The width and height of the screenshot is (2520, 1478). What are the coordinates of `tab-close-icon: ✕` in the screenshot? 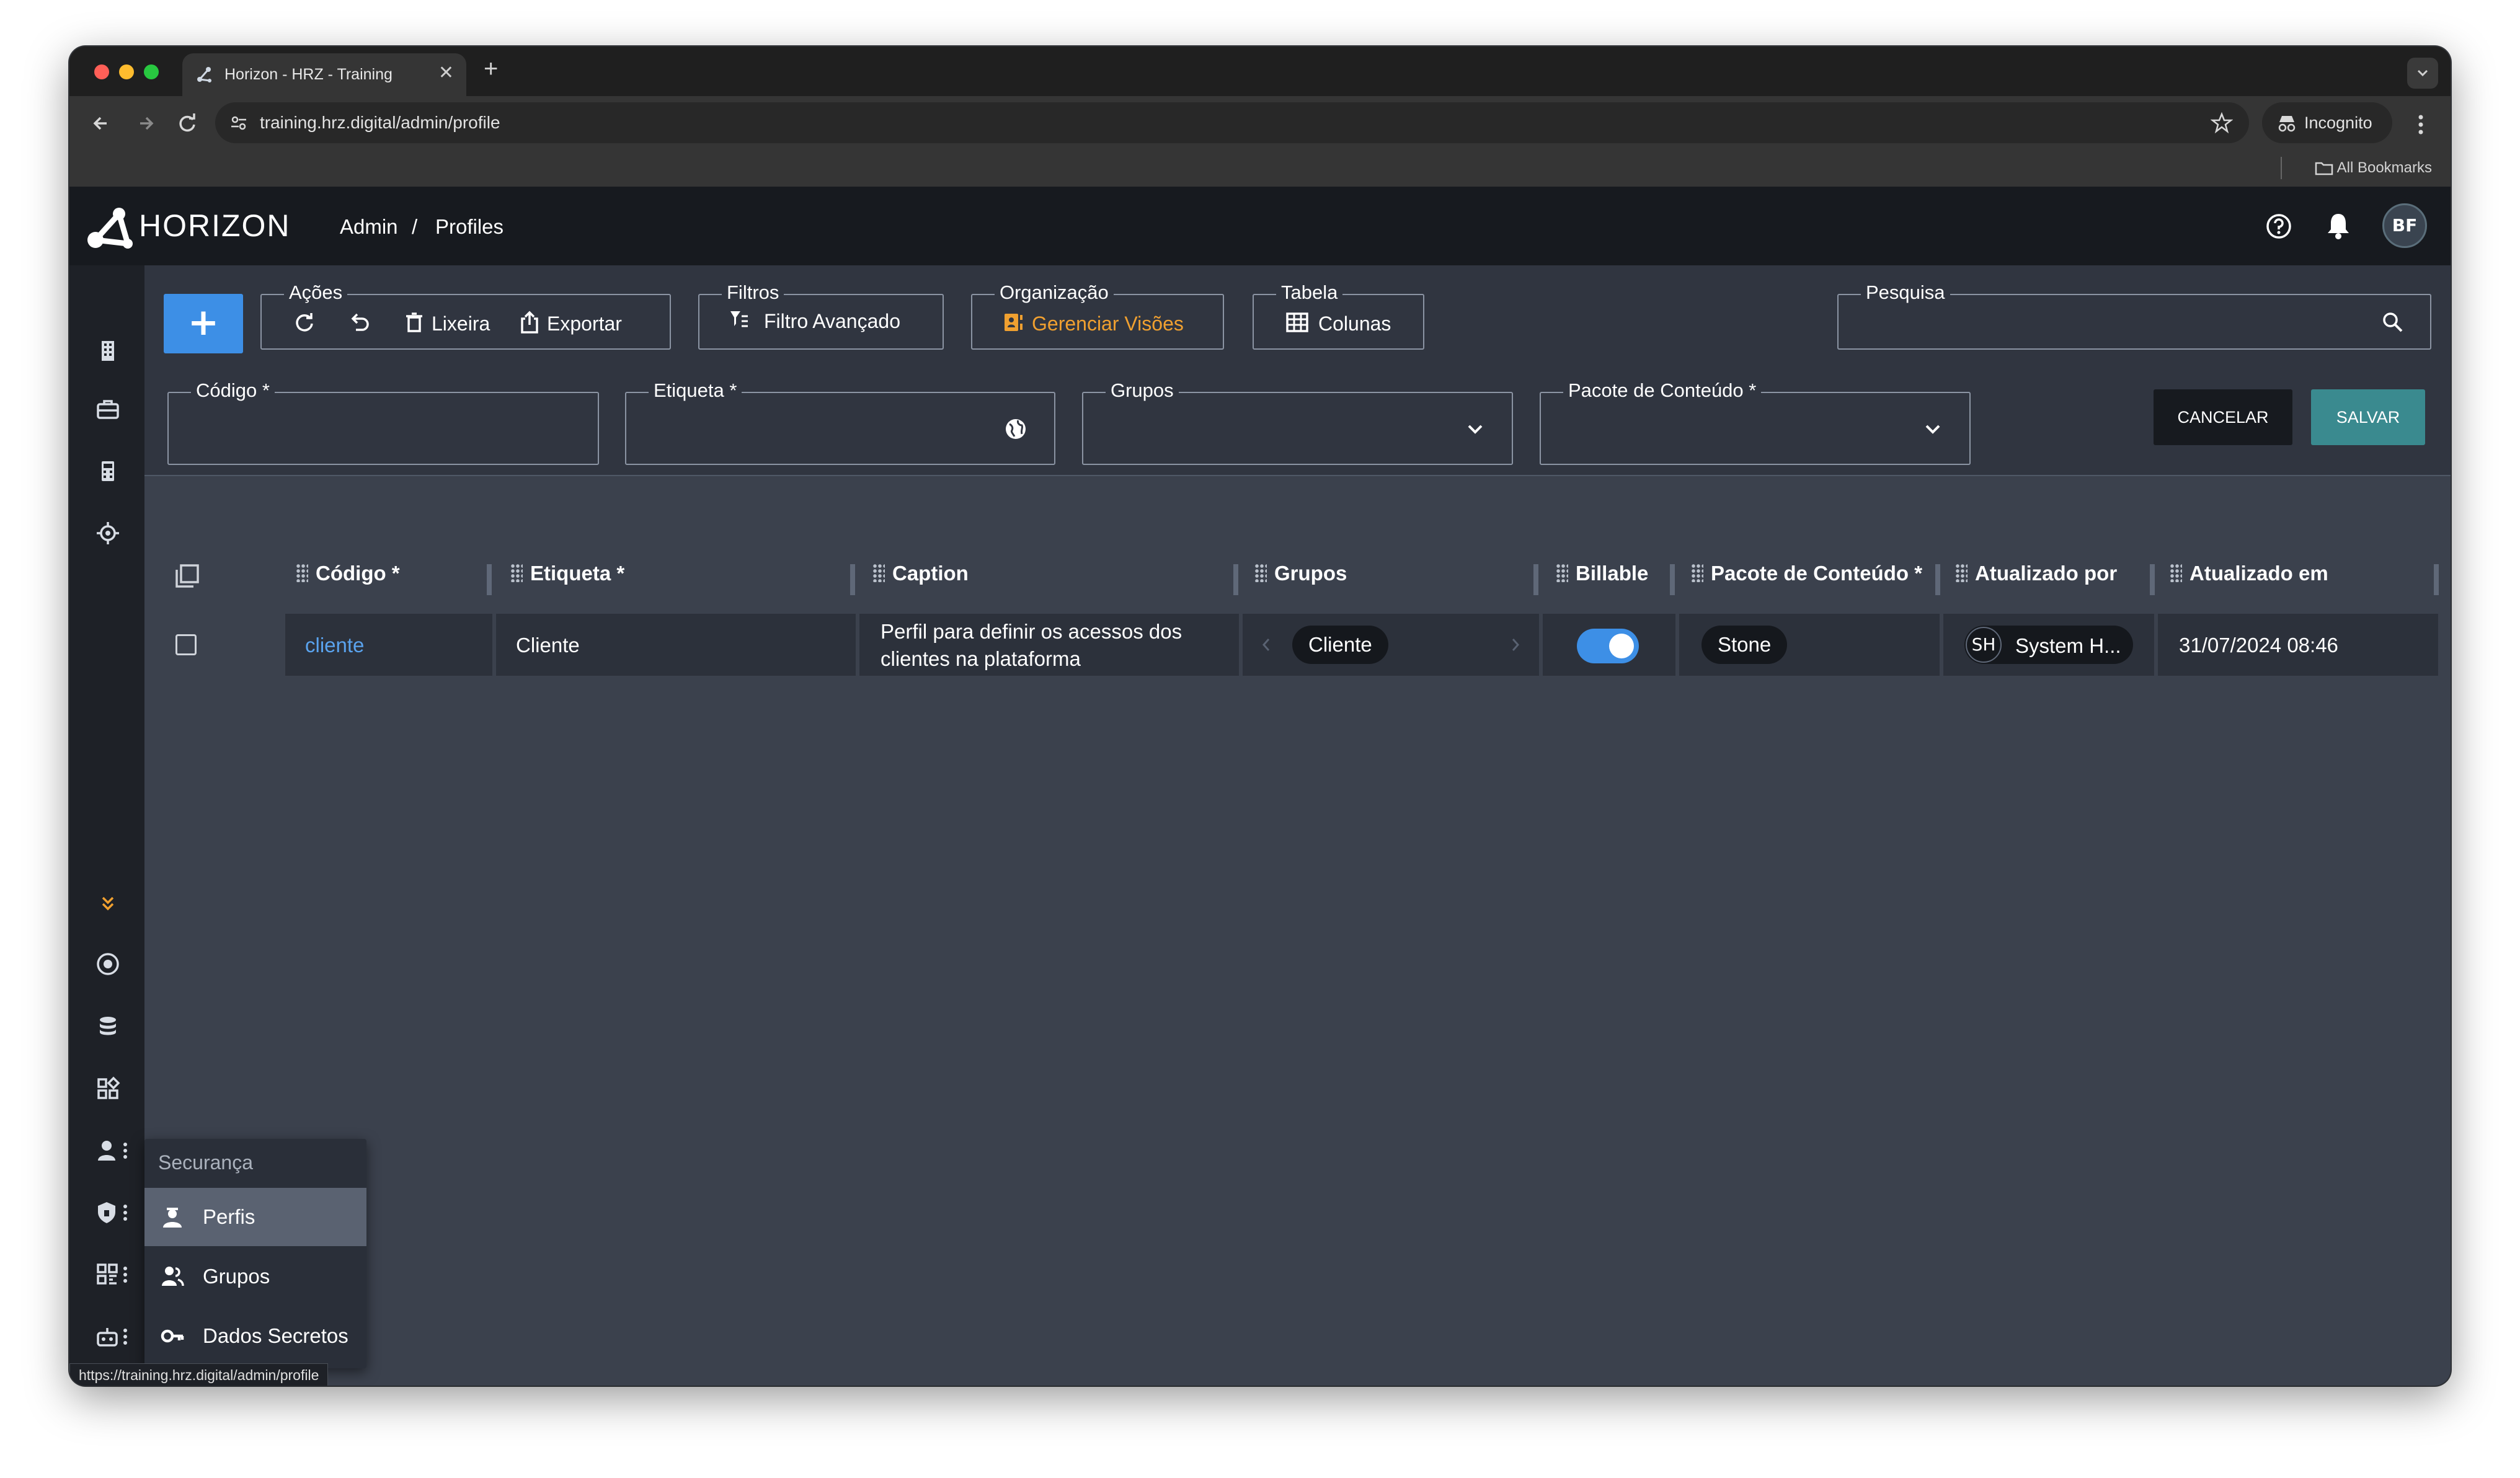 It's located at (446, 73).